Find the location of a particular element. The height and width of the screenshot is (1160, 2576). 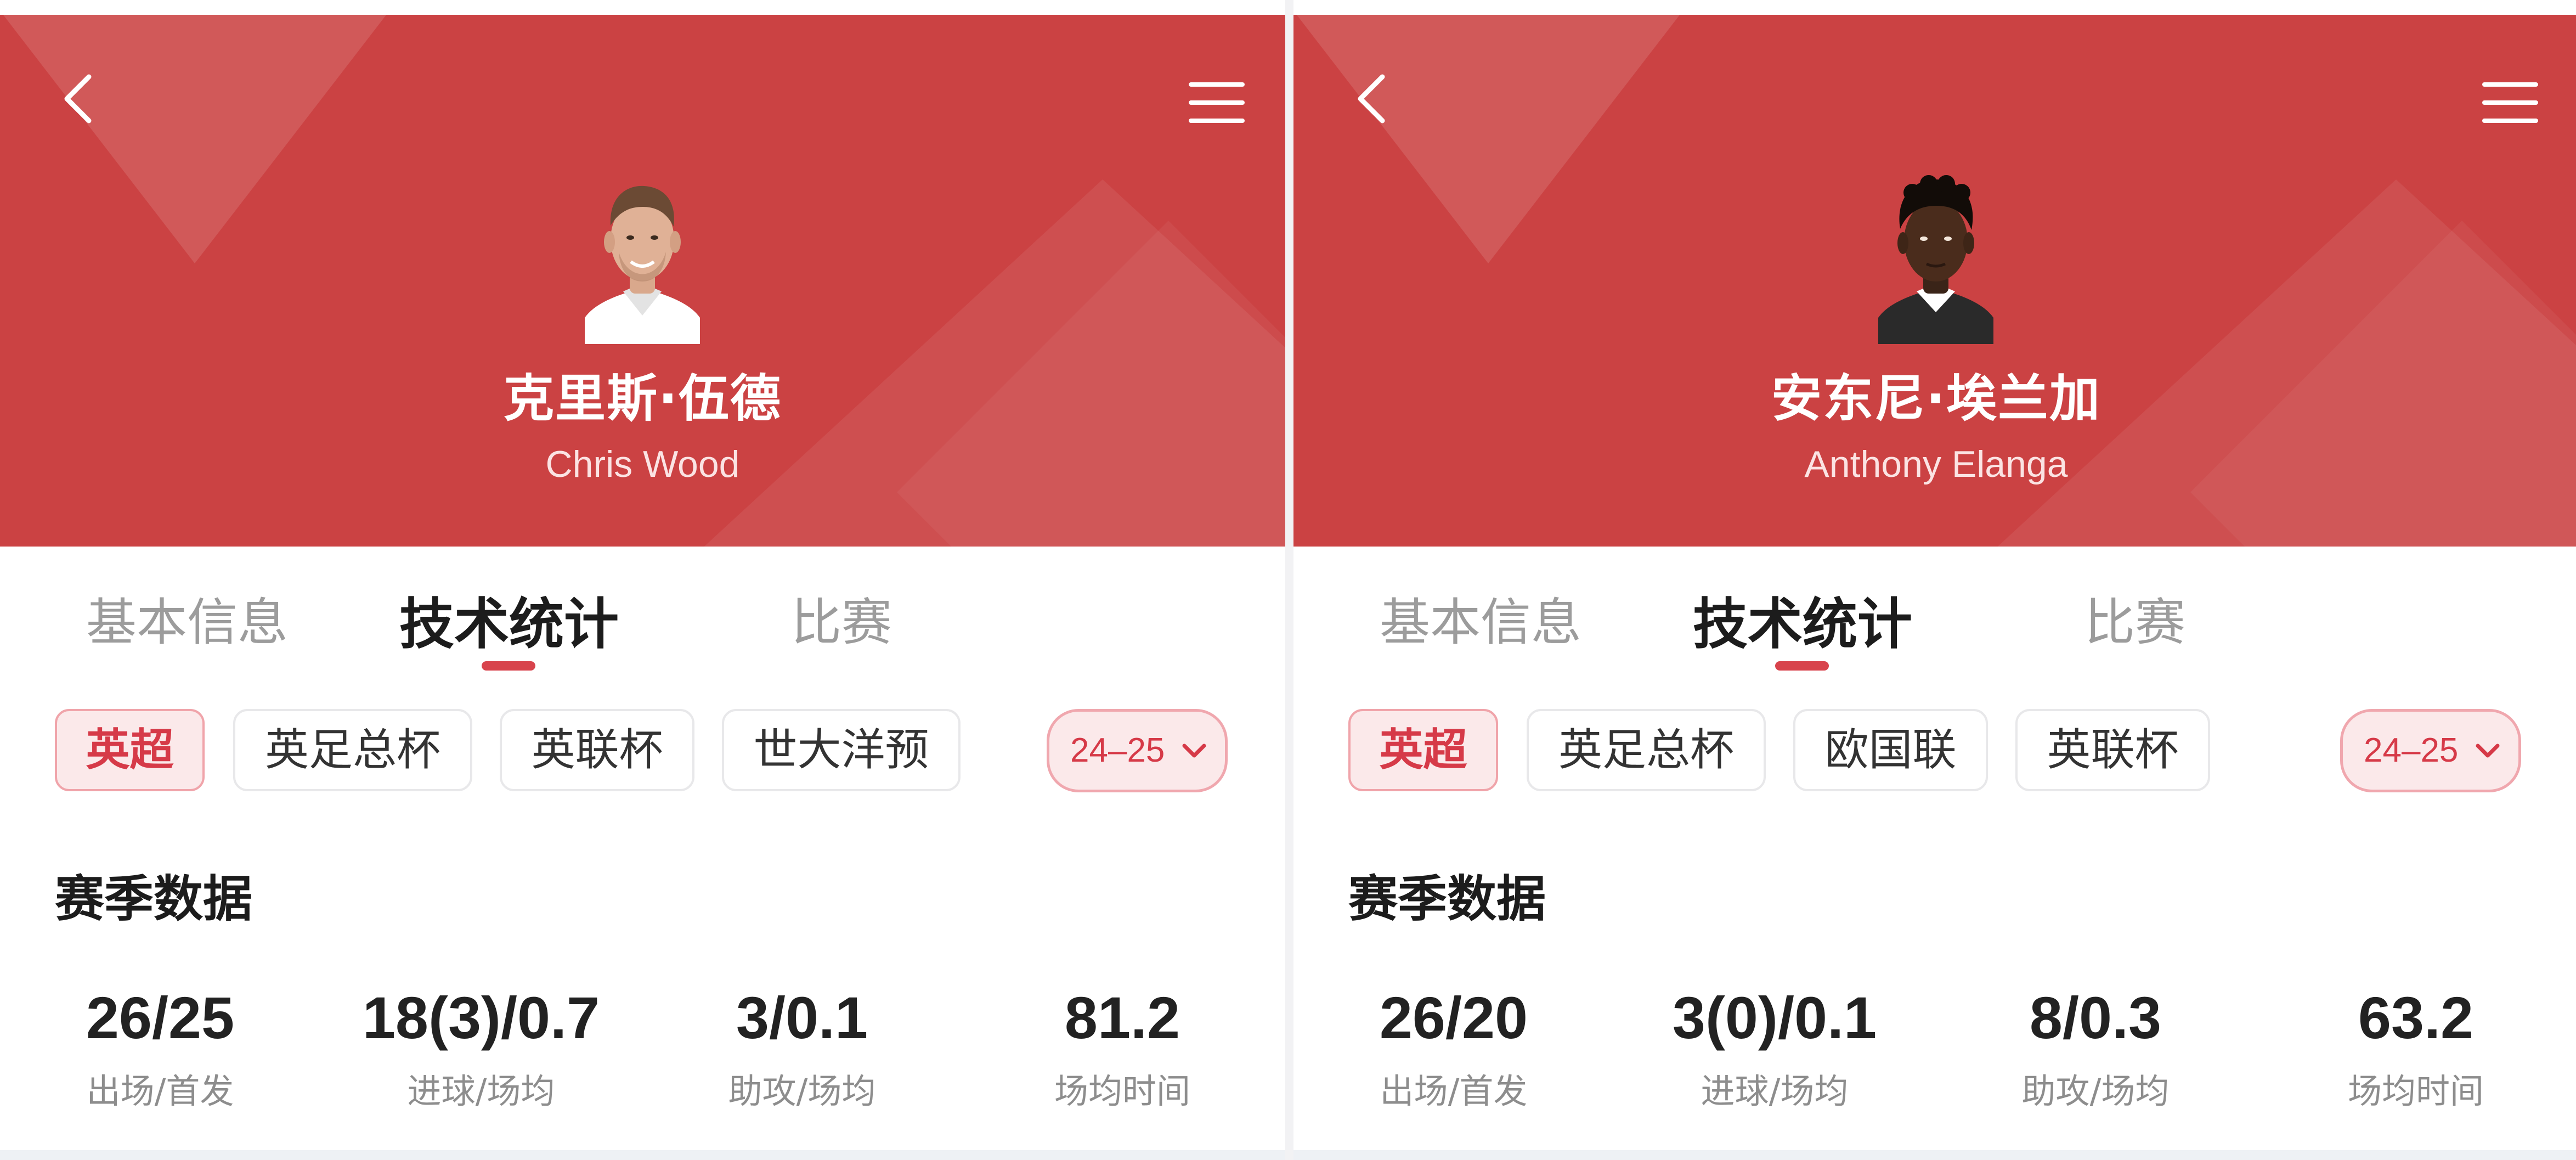

stat-value: 26/20 is located at coordinates (1453, 1017).